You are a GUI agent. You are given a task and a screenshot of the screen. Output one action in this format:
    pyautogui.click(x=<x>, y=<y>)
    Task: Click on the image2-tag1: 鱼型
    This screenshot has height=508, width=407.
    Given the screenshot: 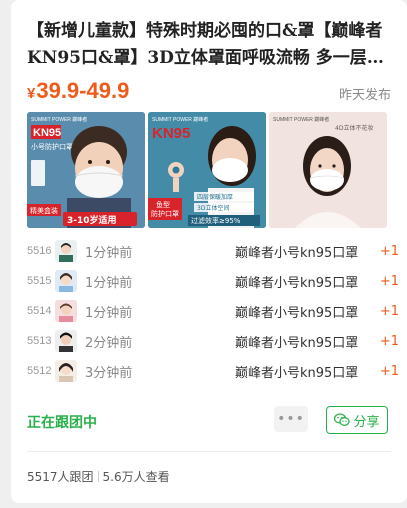 What is the action you would take?
    pyautogui.click(x=163, y=204)
    